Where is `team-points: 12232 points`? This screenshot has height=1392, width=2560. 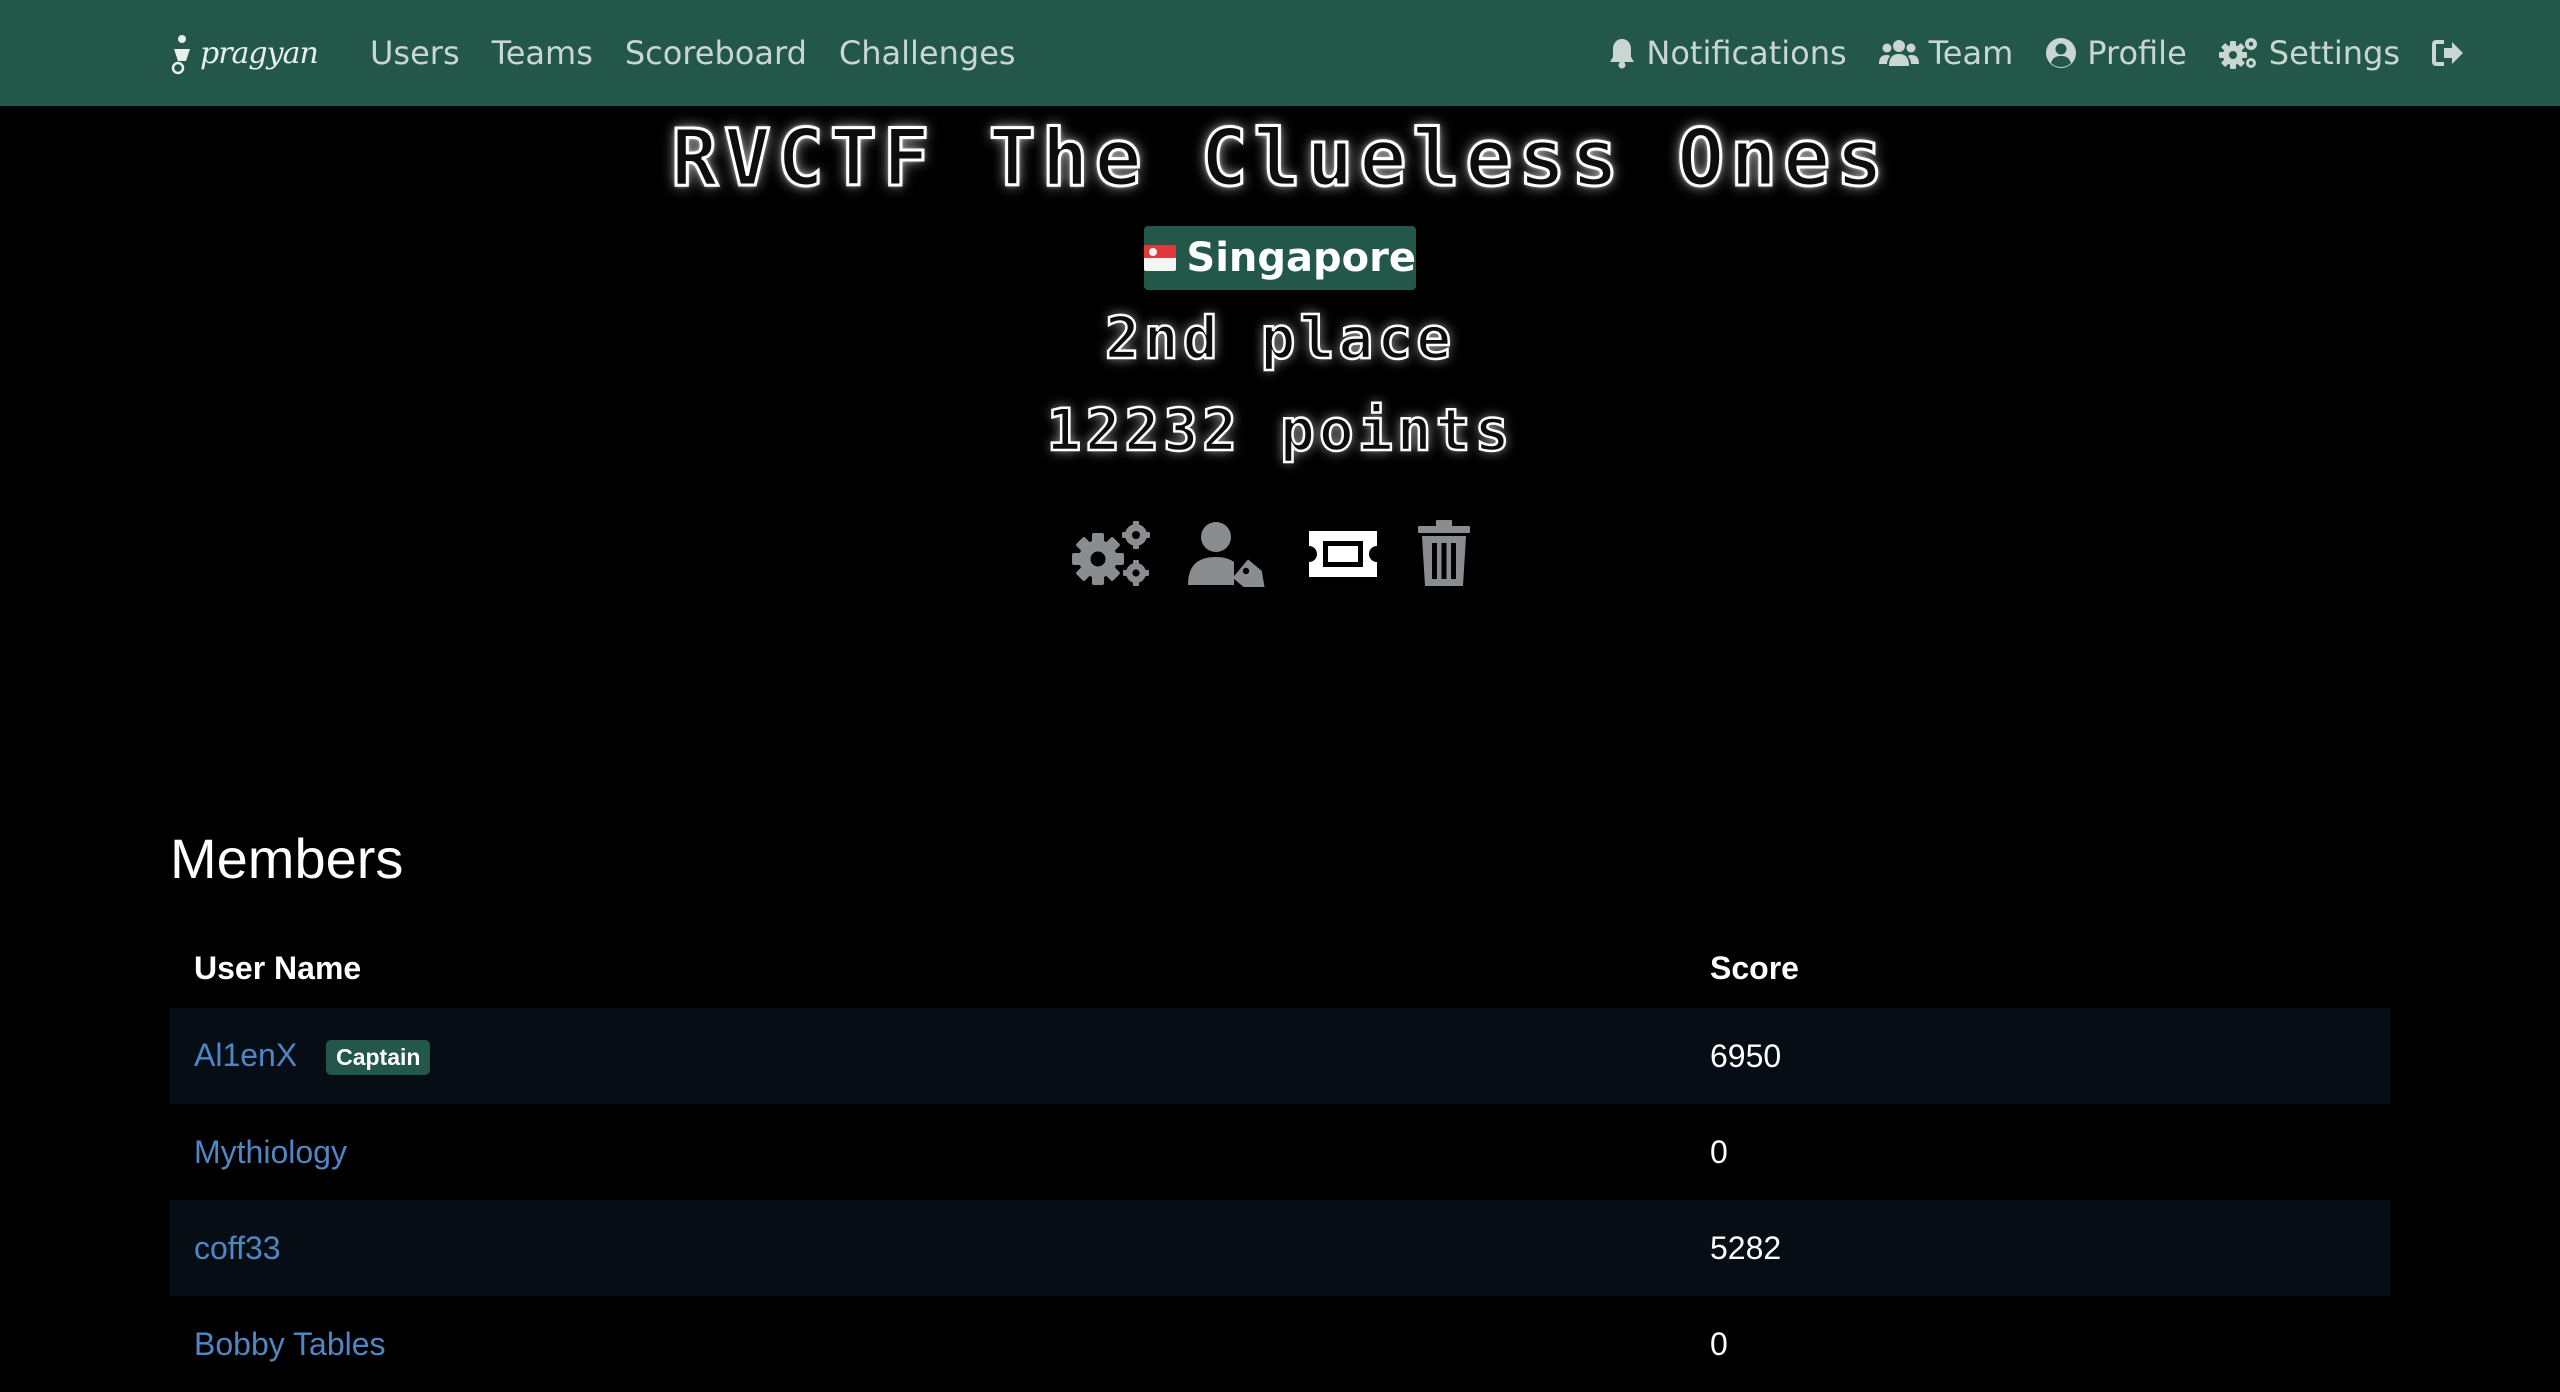 team-points: 12232 points is located at coordinates (1279, 430).